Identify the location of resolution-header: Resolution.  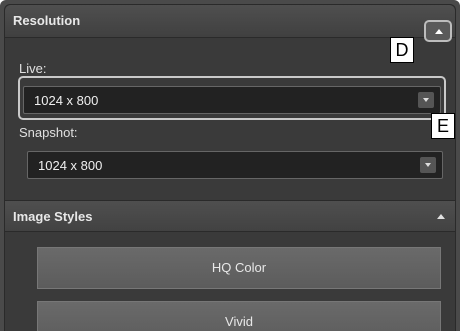
(230, 21).